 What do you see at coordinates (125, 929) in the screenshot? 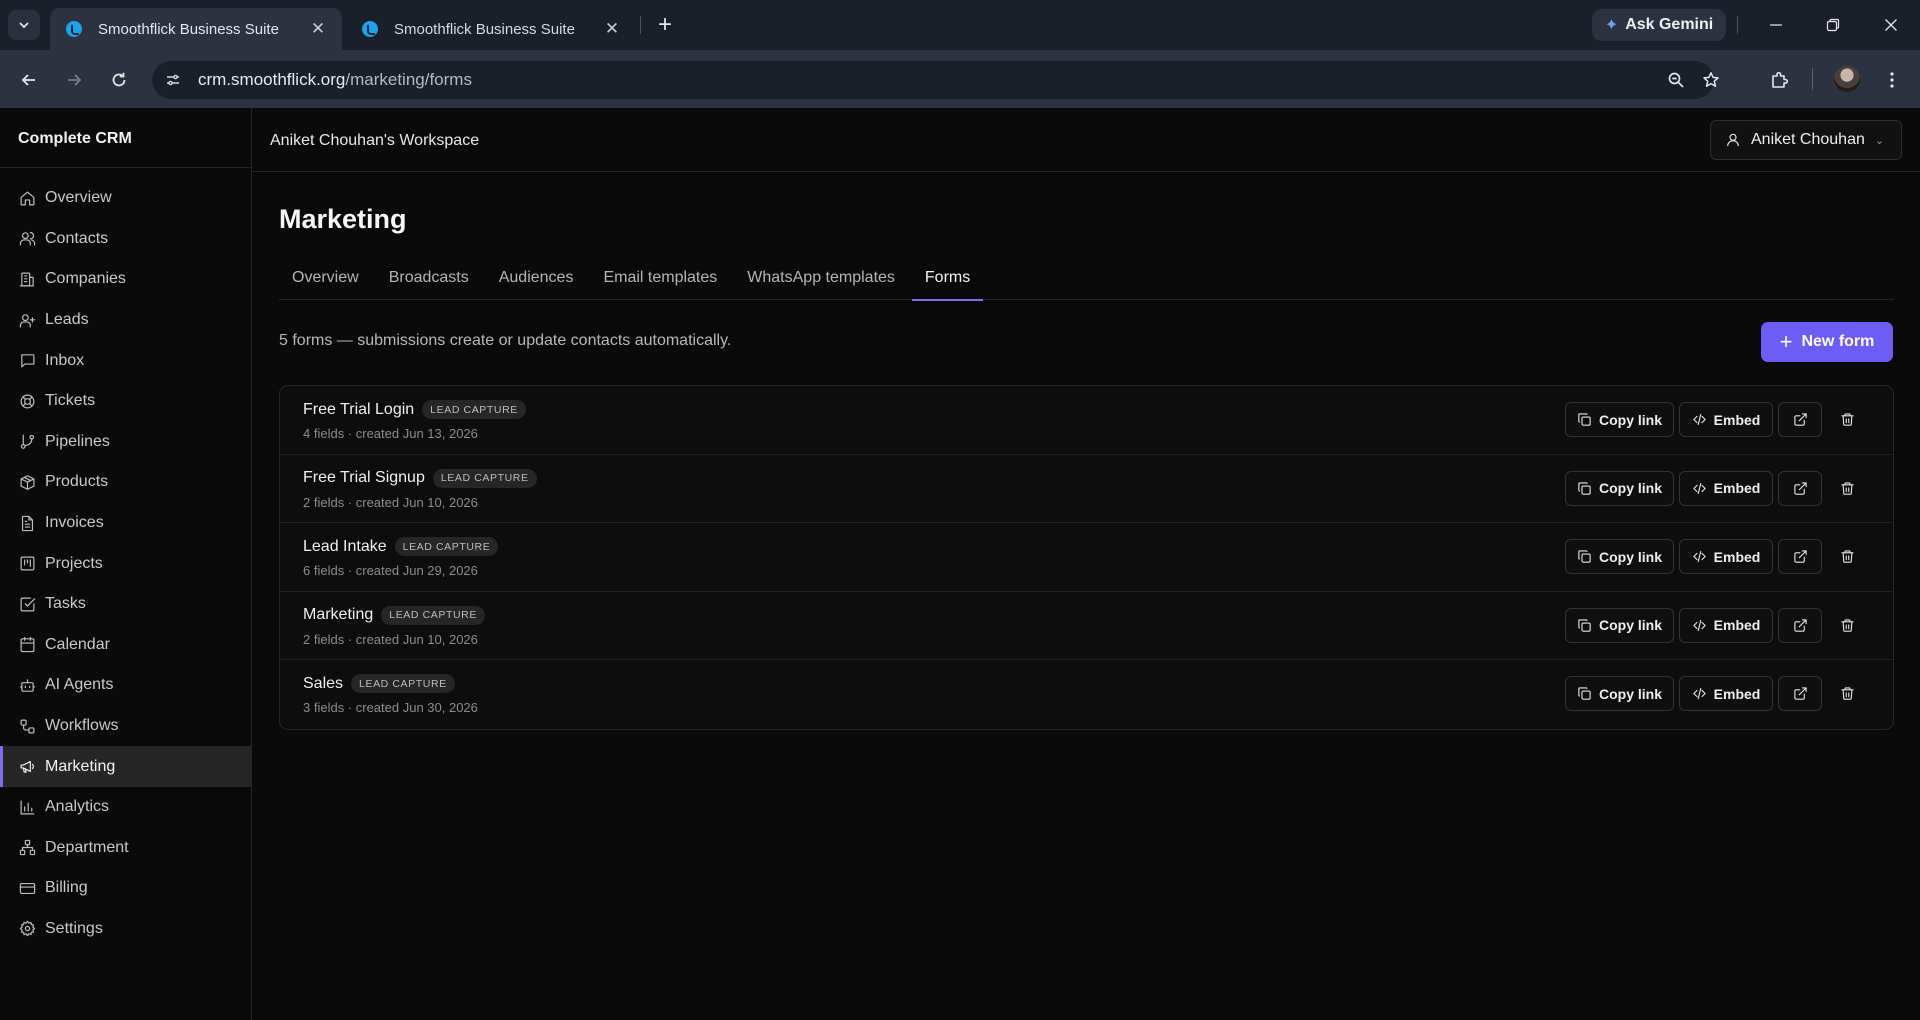
I see `sidebar-item-settings: Settings` at bounding box center [125, 929].